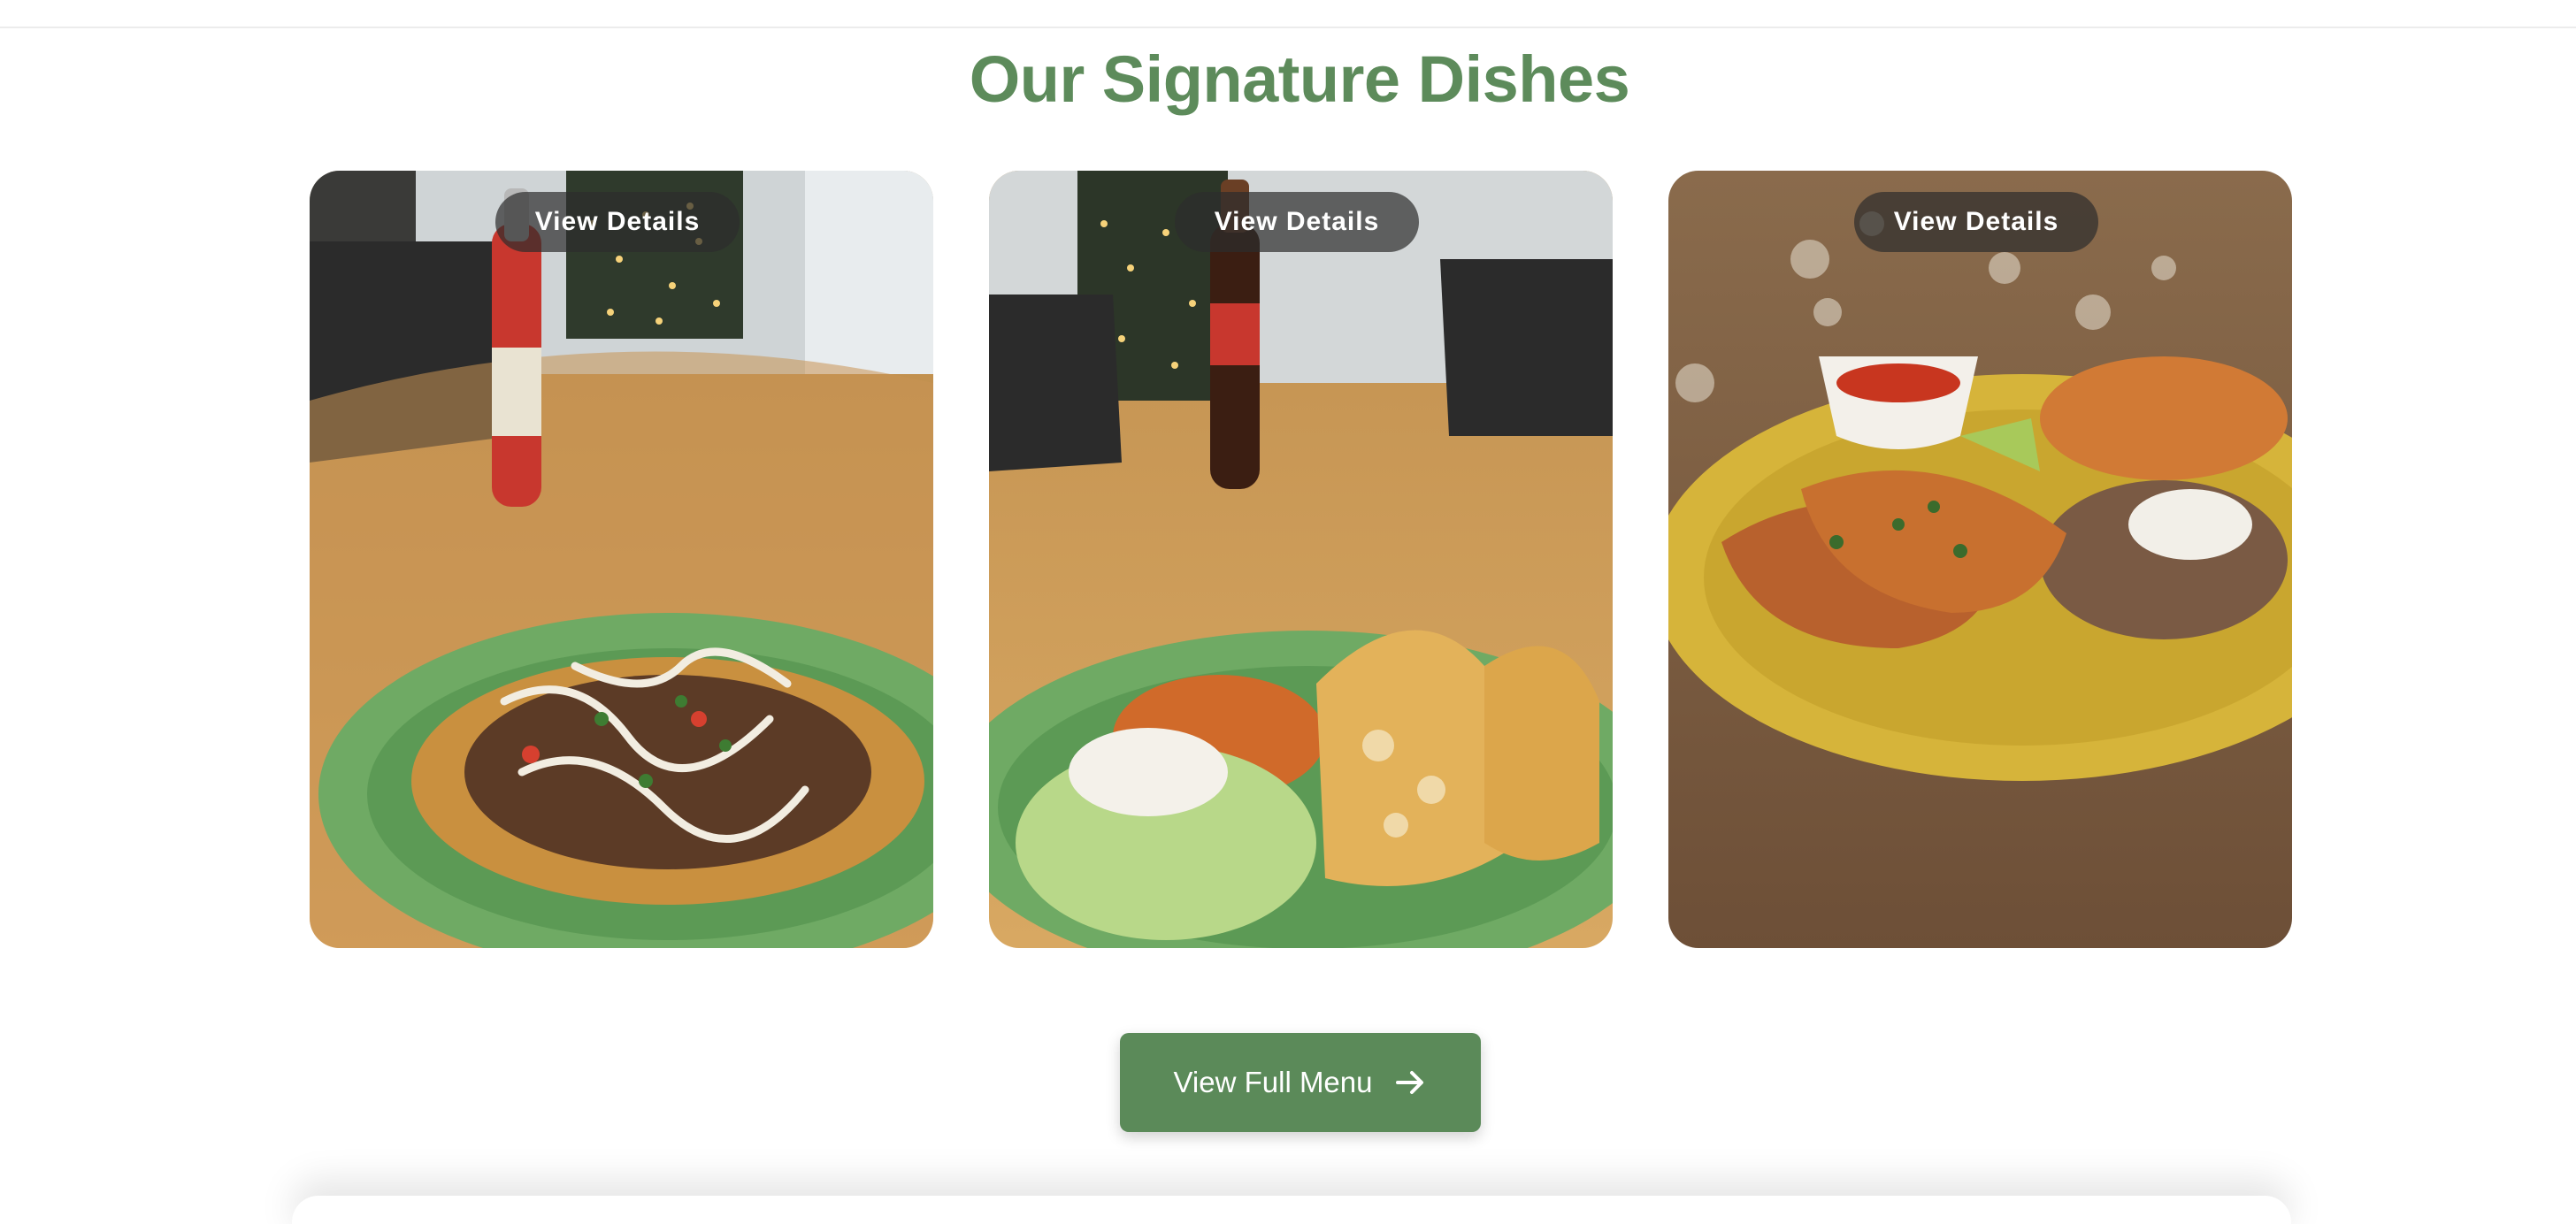 This screenshot has height=1224, width=2576. I want to click on section-title: Our Signature Dishes, so click(1299, 79).